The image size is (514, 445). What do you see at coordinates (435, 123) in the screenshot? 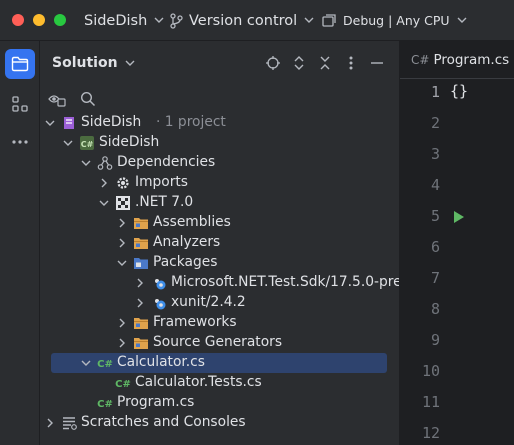
I see `line-number: 2` at bounding box center [435, 123].